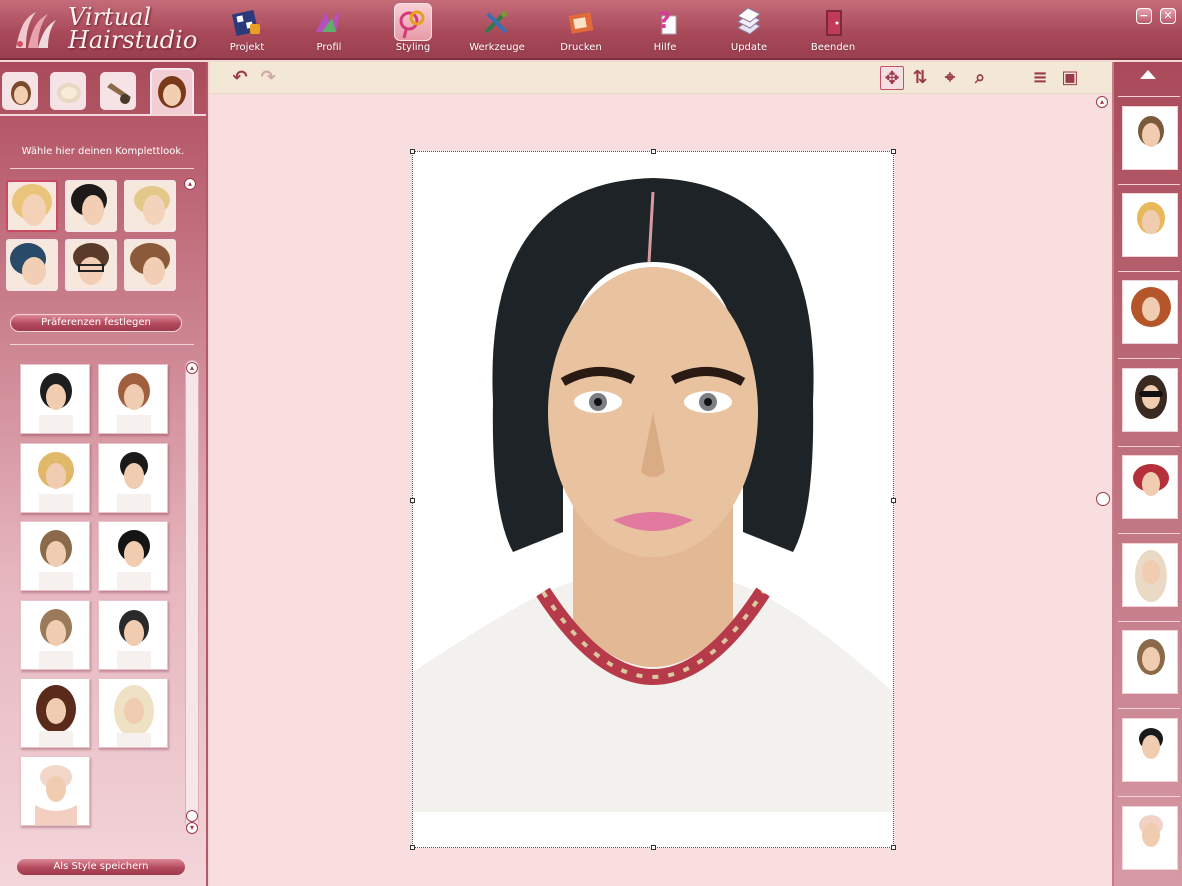 Image resolution: width=1182 pixels, height=886 pixels. What do you see at coordinates (665, 29) in the screenshot?
I see `toolbar-hilfe-button: ? Hilfe` at bounding box center [665, 29].